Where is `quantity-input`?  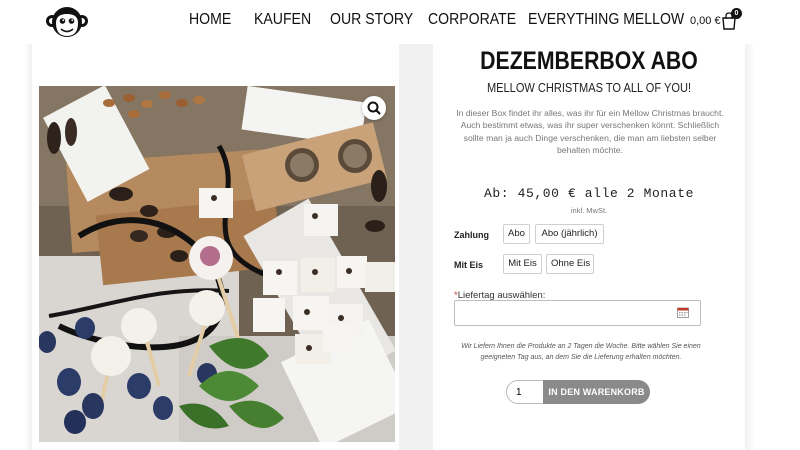 quantity-input is located at coordinates (525, 392).